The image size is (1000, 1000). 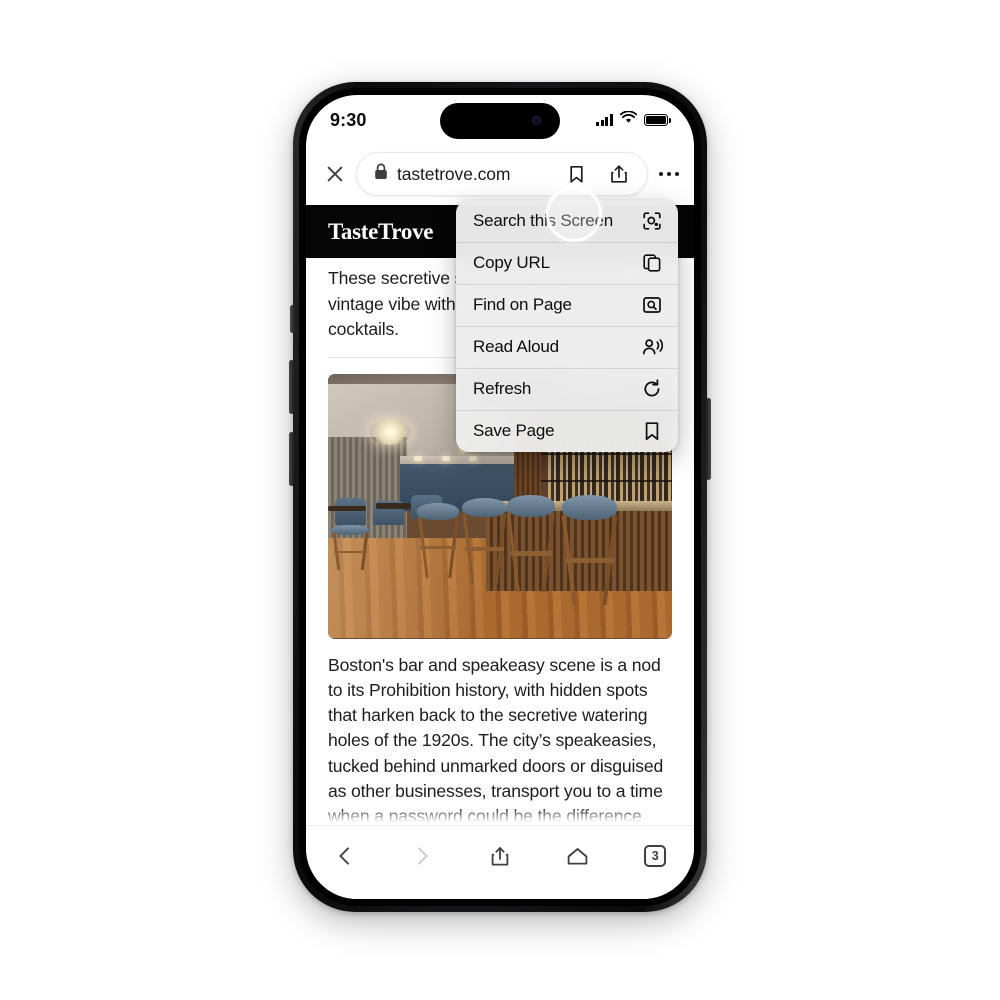 What do you see at coordinates (567, 347) in the screenshot?
I see `menu-item-read-aloud: Read Aloud` at bounding box center [567, 347].